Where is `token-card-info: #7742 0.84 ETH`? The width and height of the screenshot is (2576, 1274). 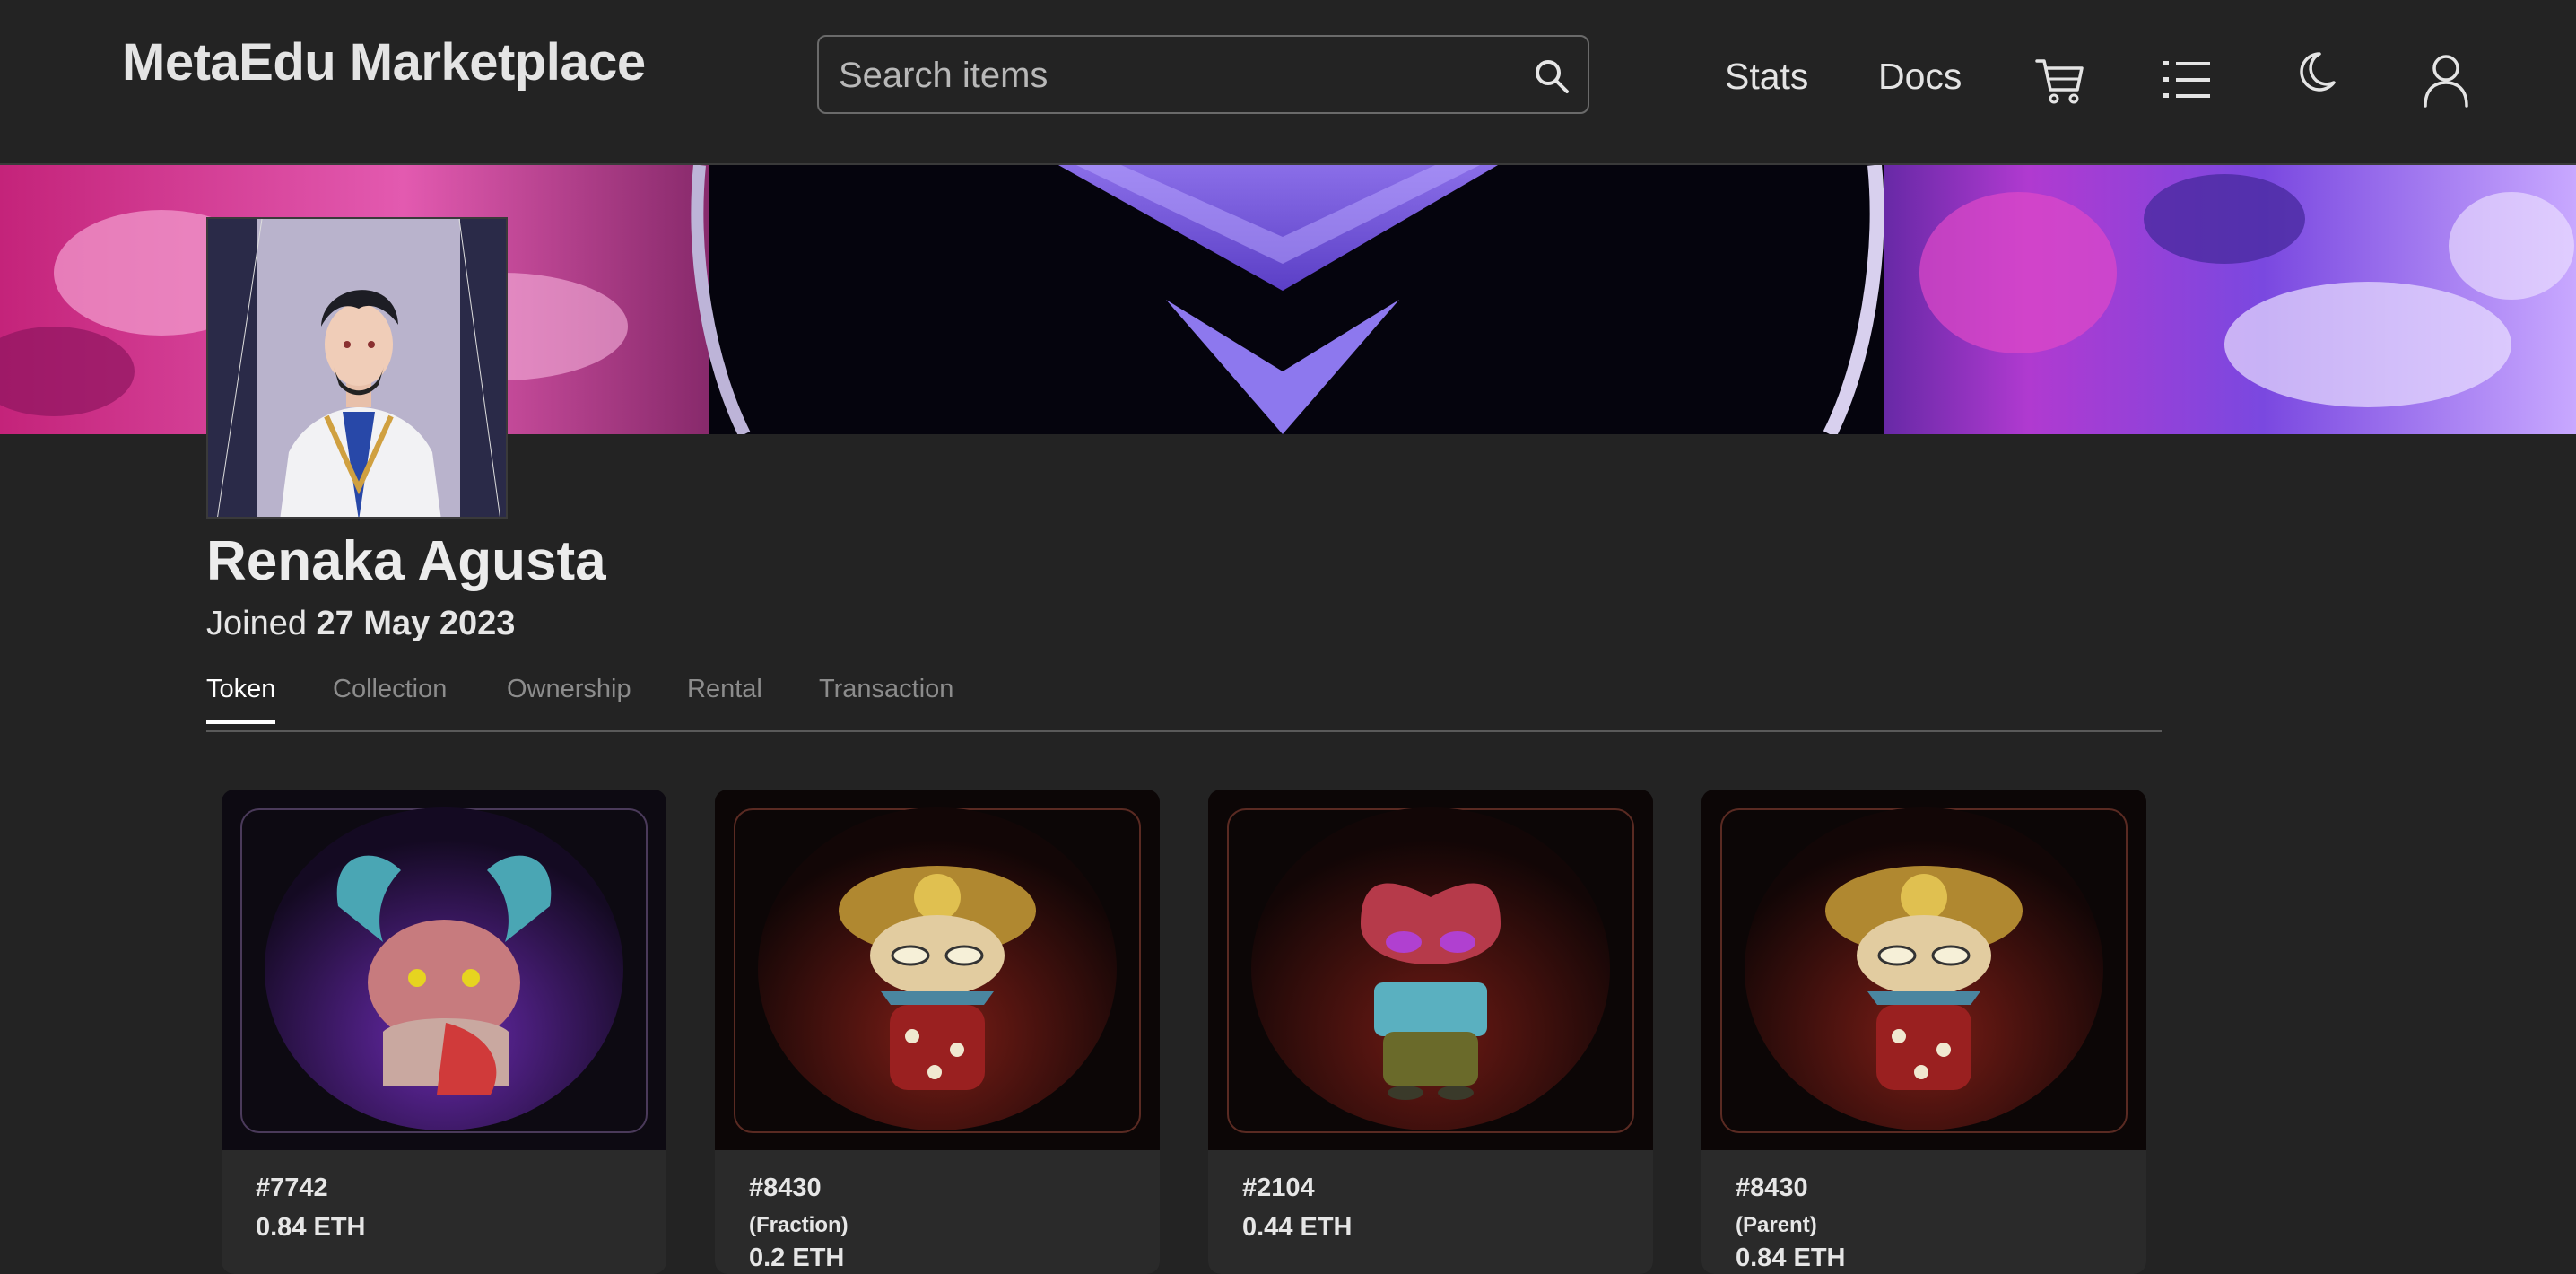
token-card-info: #7742 0.84 ETH is located at coordinates (444, 1212).